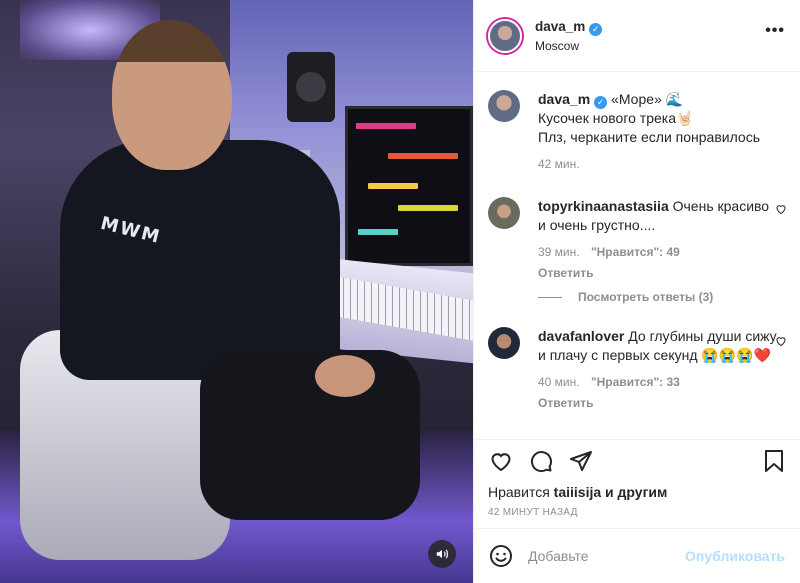 This screenshot has width=800, height=583. I want to click on head, so click(172, 95).